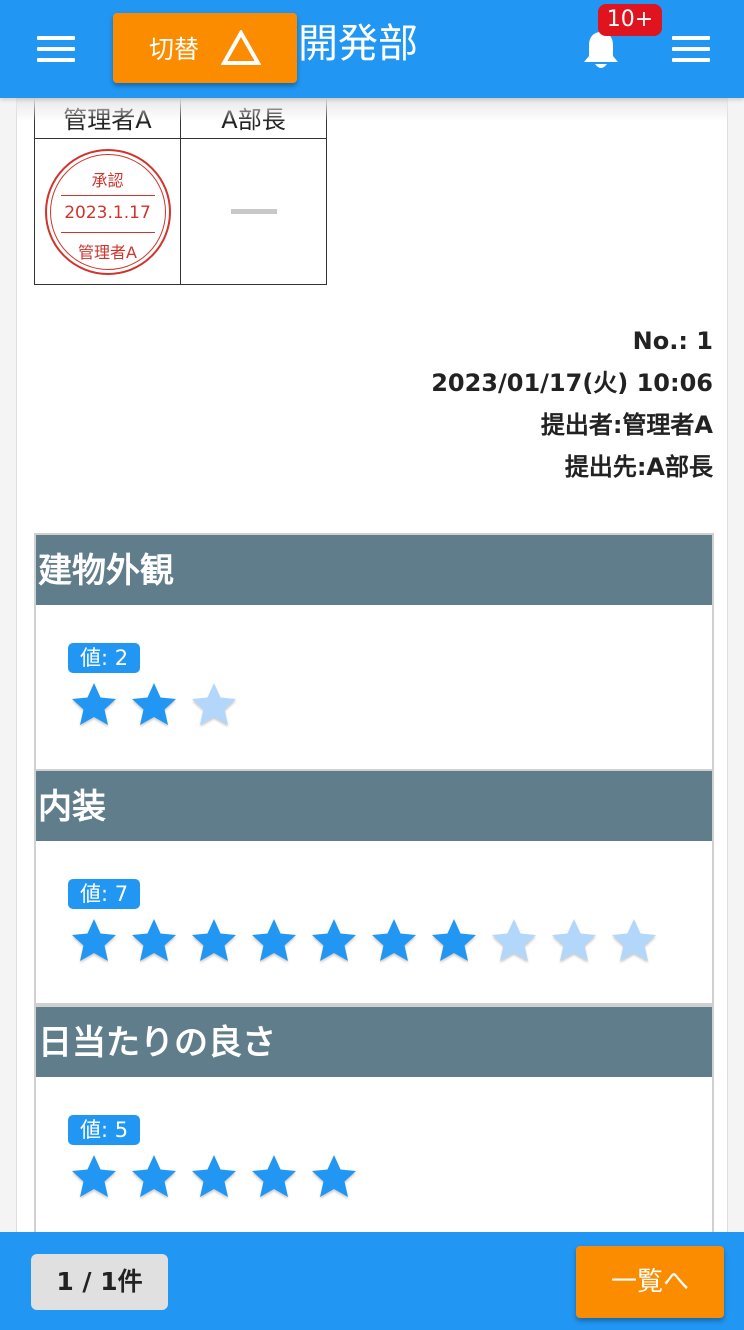 This screenshot has height=1330, width=744. What do you see at coordinates (626, 425) in the screenshot?
I see `report-submitter: 提出者:管理者A` at bounding box center [626, 425].